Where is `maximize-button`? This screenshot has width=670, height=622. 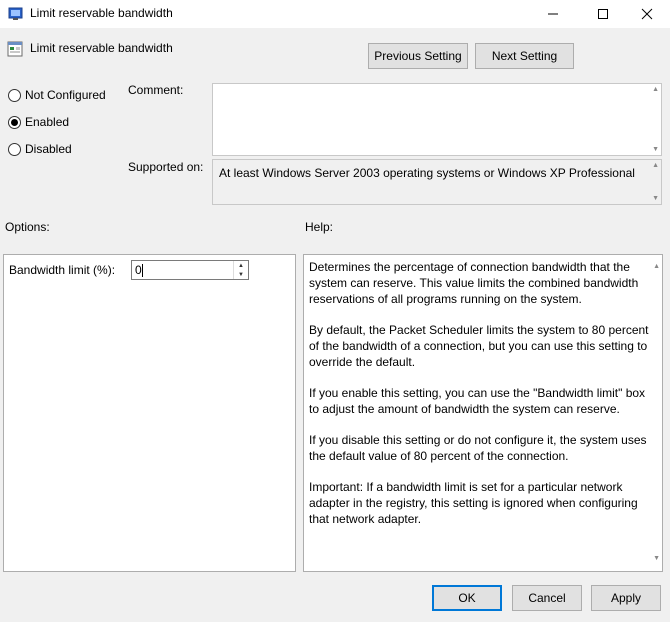 maximize-button is located at coordinates (603, 14).